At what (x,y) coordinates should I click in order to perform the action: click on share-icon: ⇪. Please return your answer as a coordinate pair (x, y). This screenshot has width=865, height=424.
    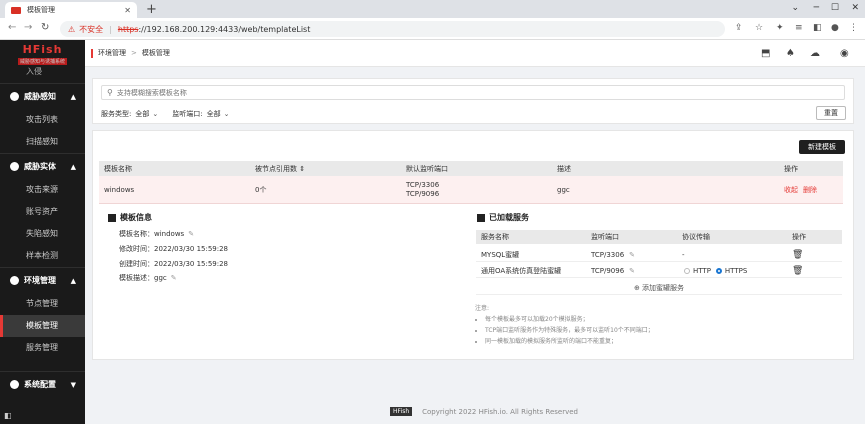
    Looking at the image, I should click on (739, 28).